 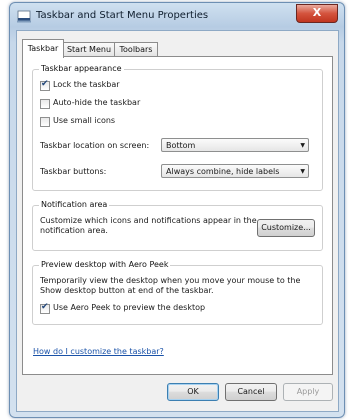 What do you see at coordinates (81, 68) in the screenshot?
I see `group-title-taskbar-appearance: Taskbar appearance` at bounding box center [81, 68].